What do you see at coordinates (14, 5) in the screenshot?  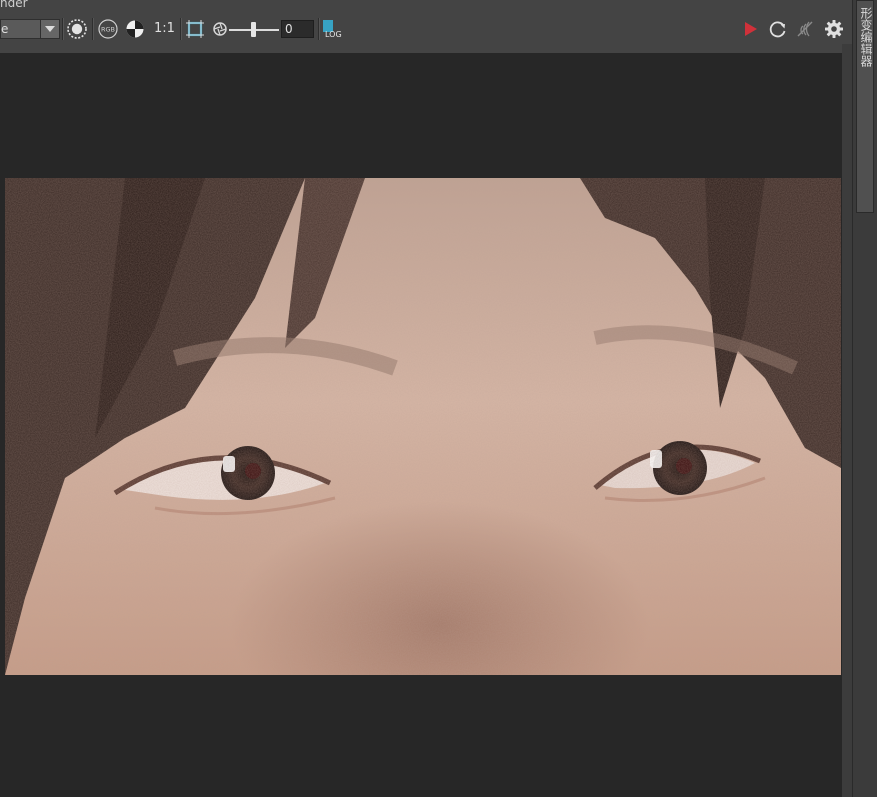 I see `window-title: nder` at bounding box center [14, 5].